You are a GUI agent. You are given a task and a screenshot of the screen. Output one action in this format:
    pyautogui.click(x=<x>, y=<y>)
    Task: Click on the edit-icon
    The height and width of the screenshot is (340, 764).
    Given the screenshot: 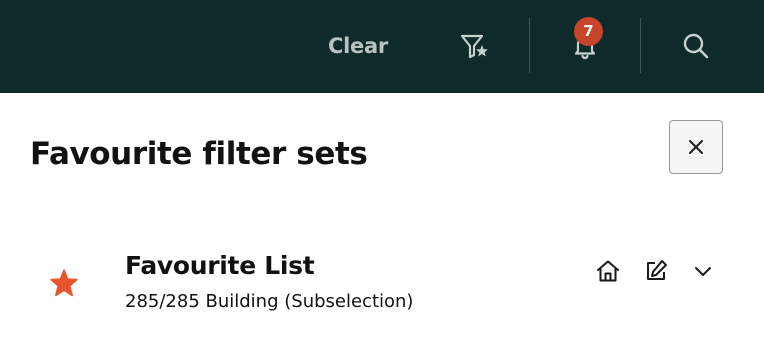 What is the action you would take?
    pyautogui.click(x=657, y=270)
    